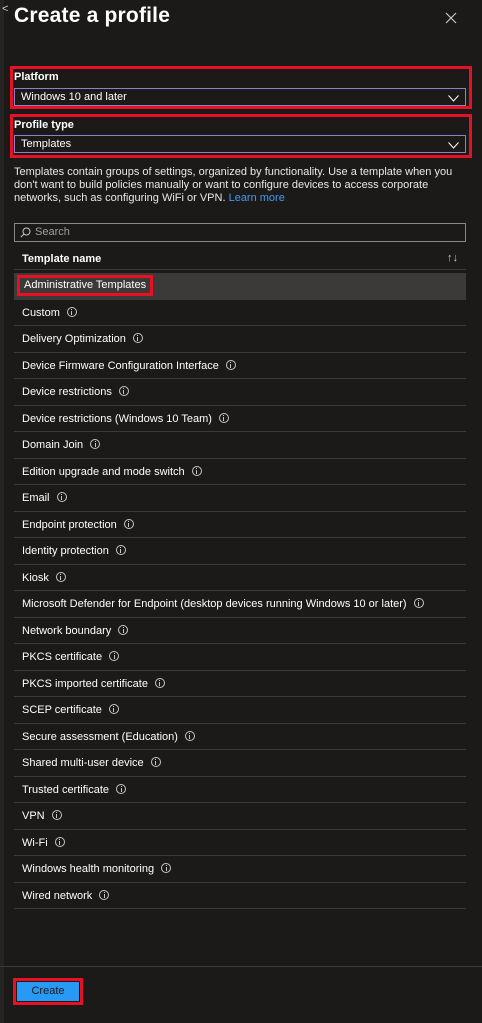 The image size is (482, 1023). What do you see at coordinates (83, 763) in the screenshot?
I see `row-label: Shared multi-user device` at bounding box center [83, 763].